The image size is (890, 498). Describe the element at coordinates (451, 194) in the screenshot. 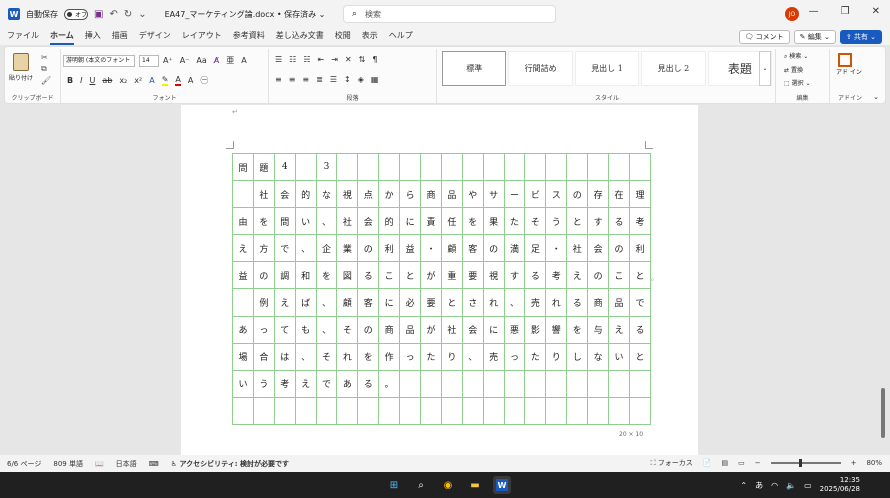

I see `genkou-cell: 品` at that location.